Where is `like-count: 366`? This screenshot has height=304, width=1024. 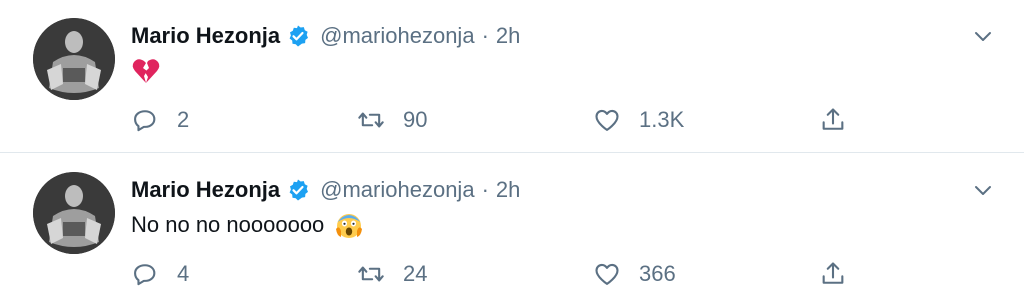 like-count: 366 is located at coordinates (657, 273).